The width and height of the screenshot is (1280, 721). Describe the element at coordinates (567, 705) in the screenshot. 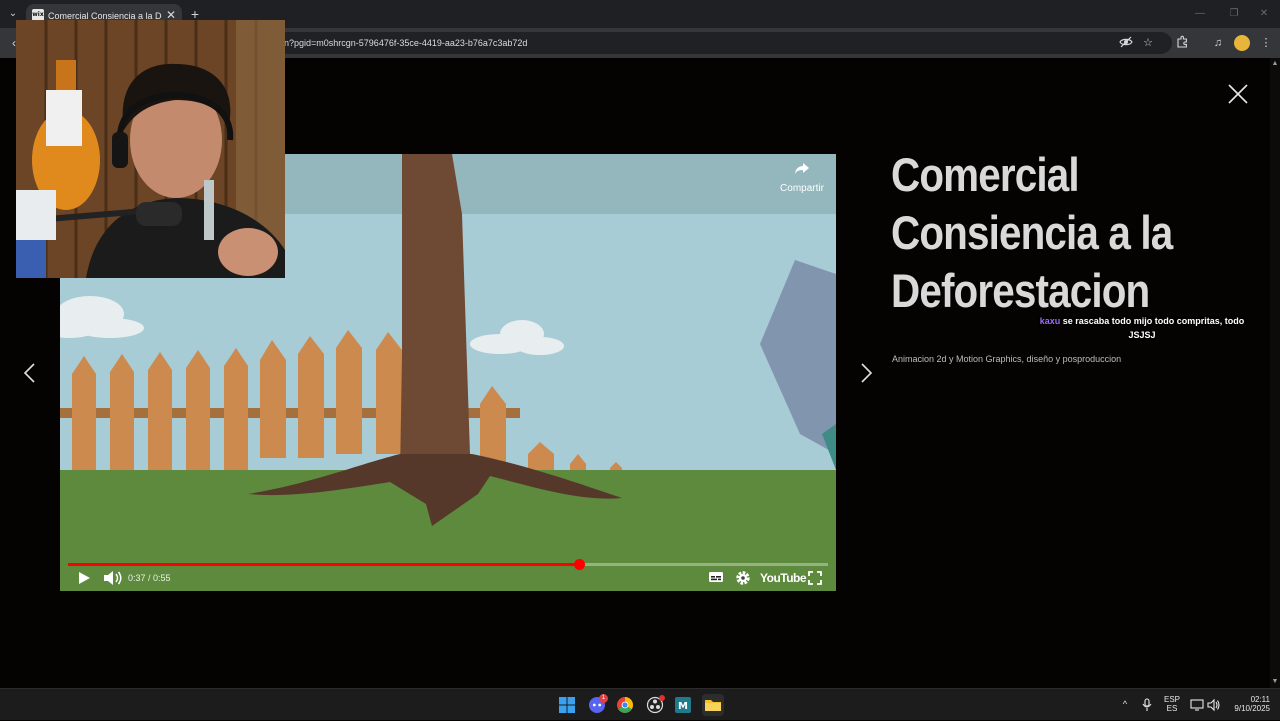

I see `windows-start-icon` at that location.